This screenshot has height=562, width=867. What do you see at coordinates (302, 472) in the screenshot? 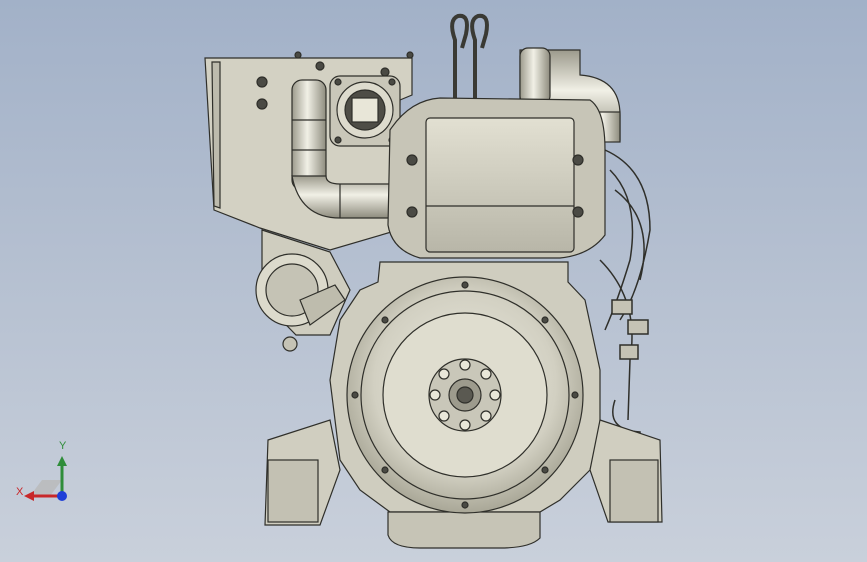
I see `left-engine-mount` at bounding box center [302, 472].